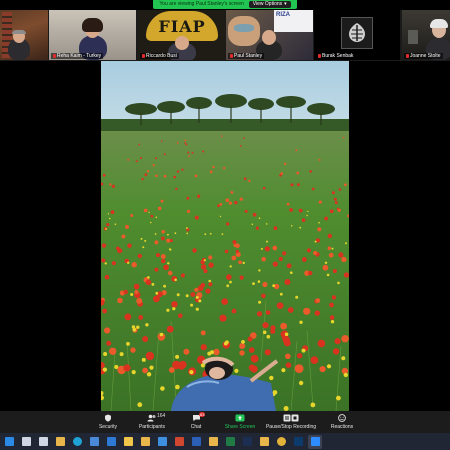 This screenshot has width=450, height=450. Describe the element at coordinates (298, 442) in the screenshot. I see `taskbar-photoshop-button` at that location.